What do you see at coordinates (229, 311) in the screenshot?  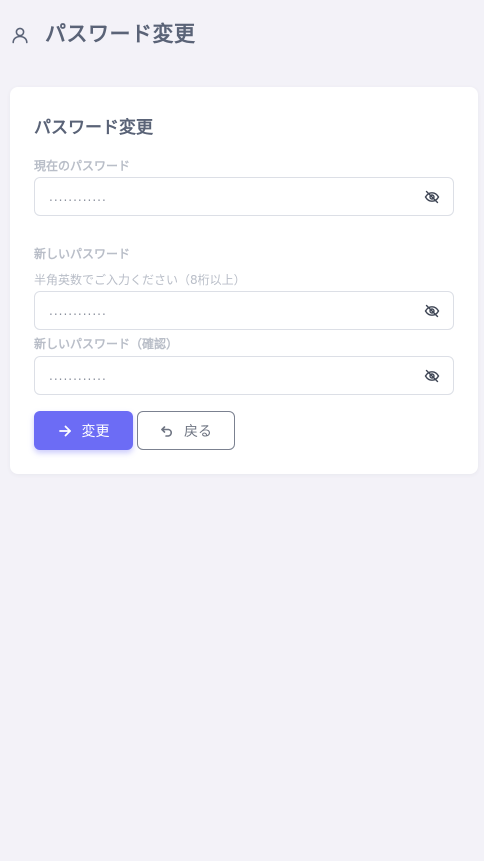 I see `new-password-input` at bounding box center [229, 311].